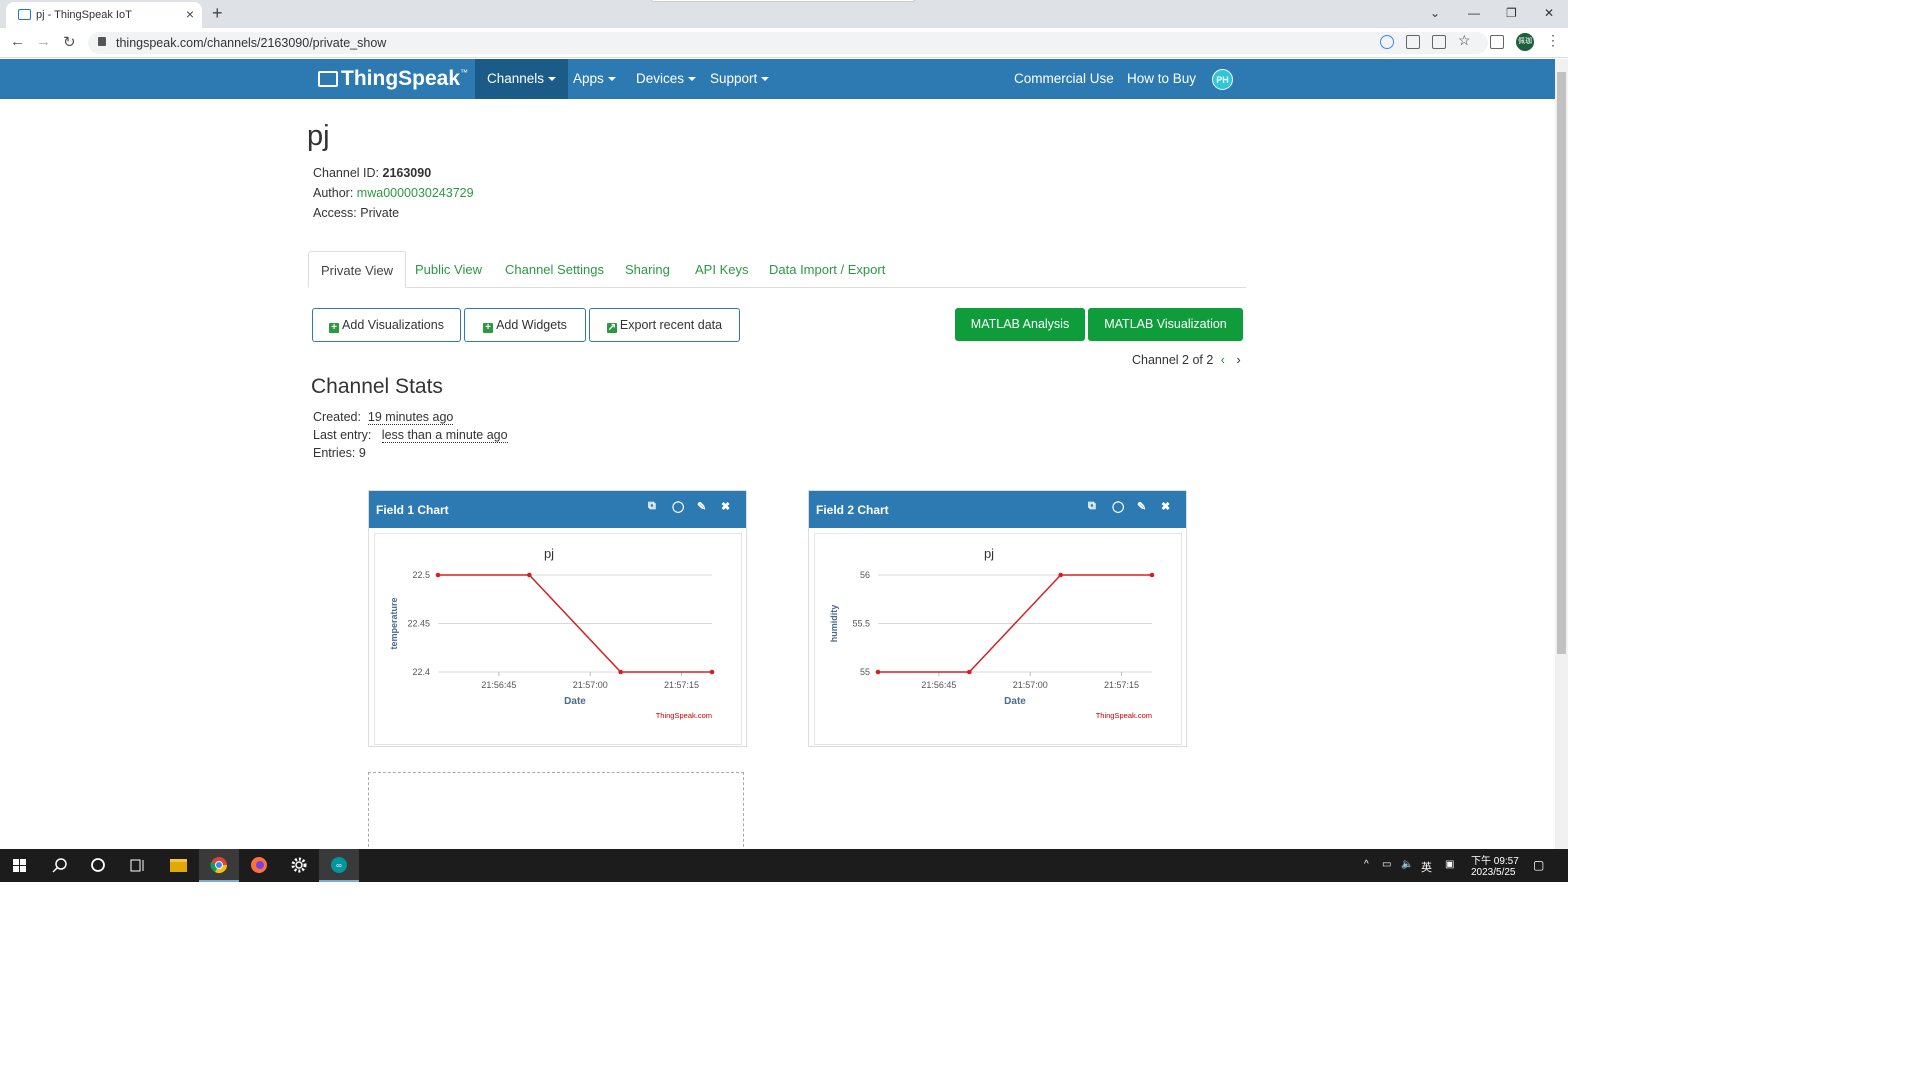  Describe the element at coordinates (1222, 79) in the screenshot. I see `user-avatar: PH` at that location.